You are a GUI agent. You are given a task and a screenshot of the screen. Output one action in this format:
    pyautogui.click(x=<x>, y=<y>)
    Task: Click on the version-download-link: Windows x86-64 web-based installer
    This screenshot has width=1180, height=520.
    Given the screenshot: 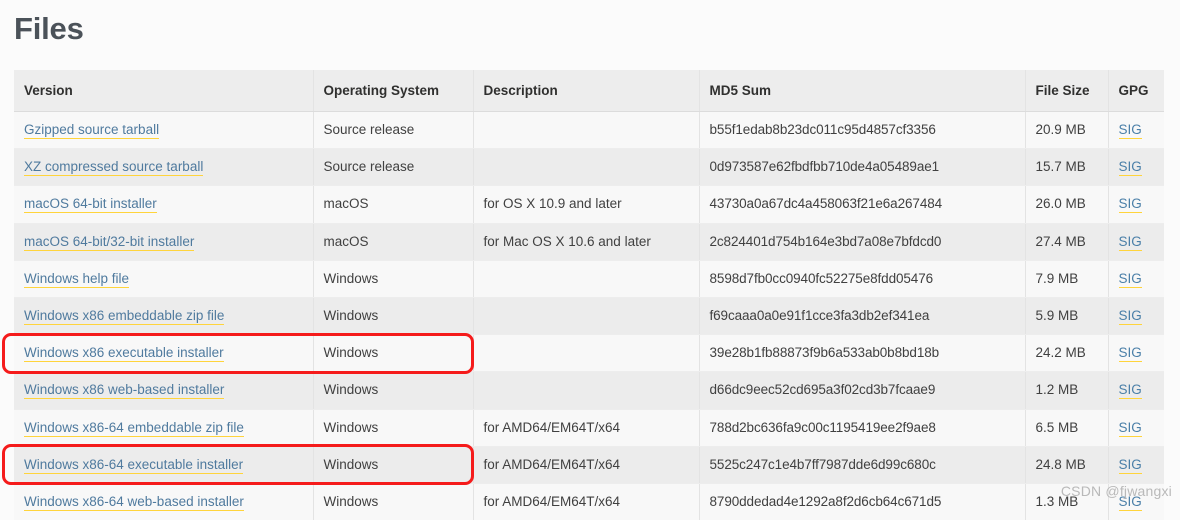 What is the action you would take?
    pyautogui.click(x=134, y=502)
    